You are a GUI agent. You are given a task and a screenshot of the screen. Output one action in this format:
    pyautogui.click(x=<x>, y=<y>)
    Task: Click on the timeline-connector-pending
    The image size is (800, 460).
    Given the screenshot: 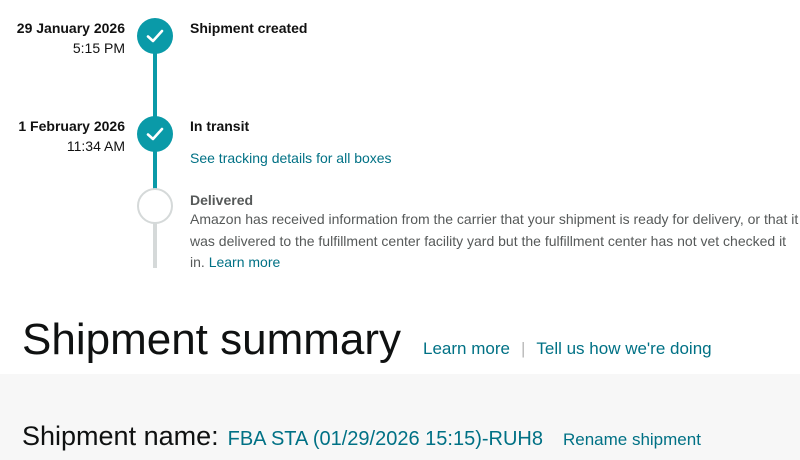 What is the action you would take?
    pyautogui.click(x=155, y=245)
    